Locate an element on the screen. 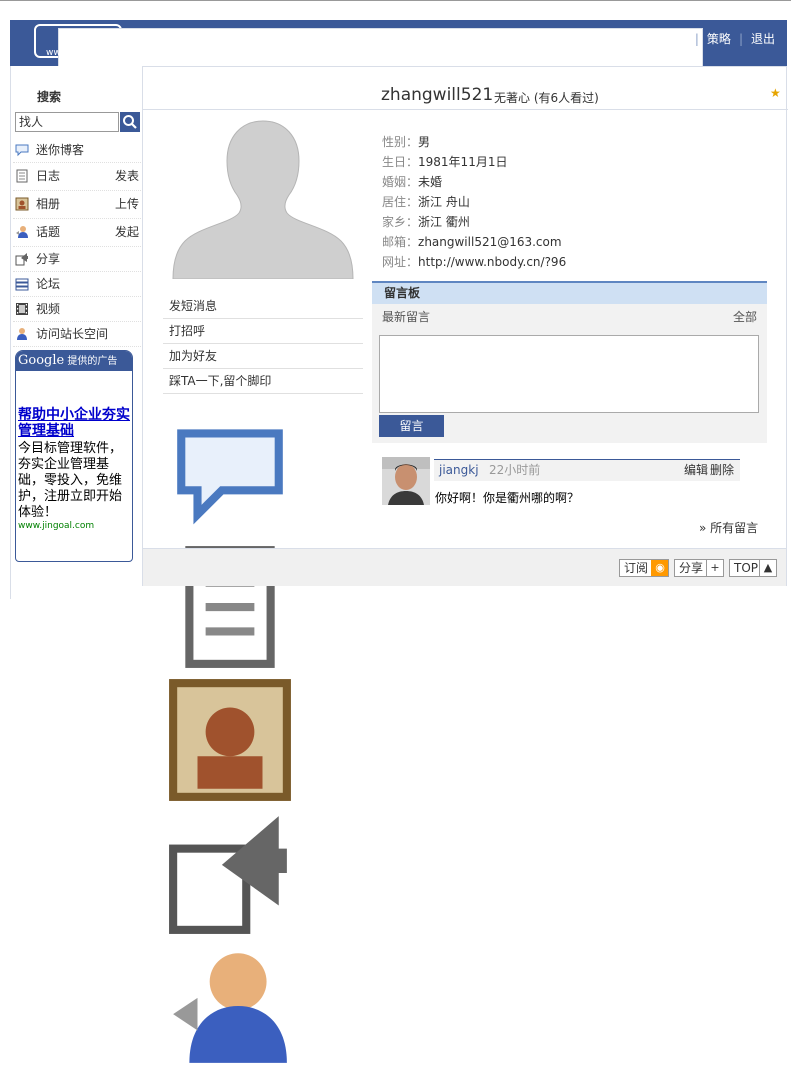 The image size is (791, 1074). sidebar-item-admin-space: 访问站长空间 is located at coordinates (77, 334).